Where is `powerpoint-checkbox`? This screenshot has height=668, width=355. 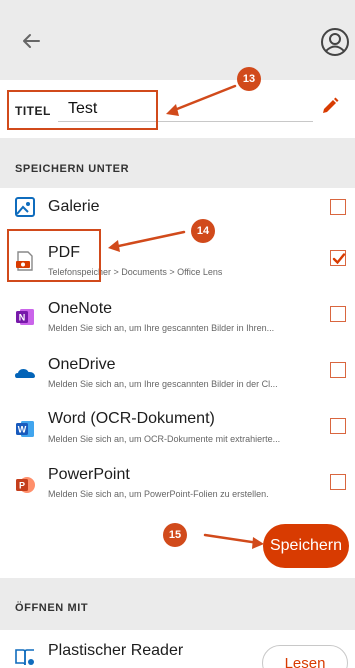 powerpoint-checkbox is located at coordinates (338, 482).